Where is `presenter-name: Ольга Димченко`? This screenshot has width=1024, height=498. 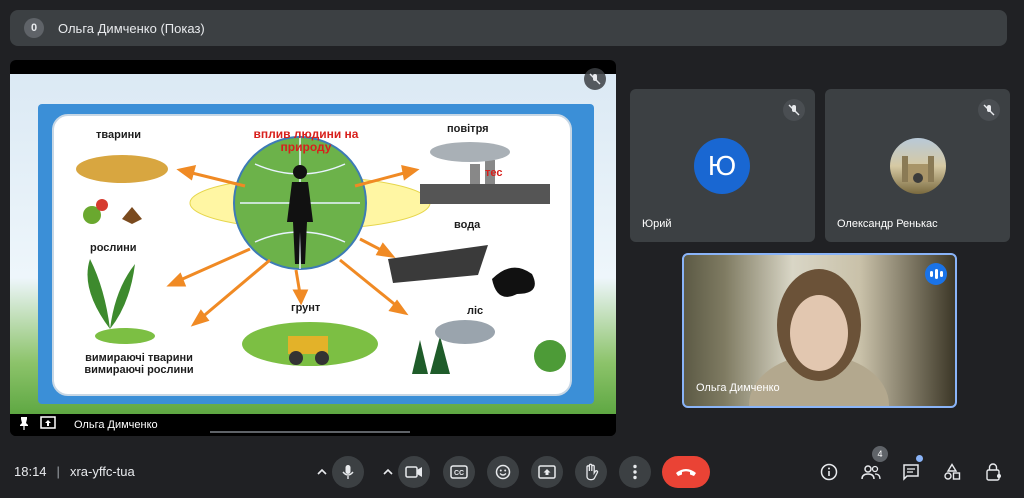
presenter-name: Ольга Димченко is located at coordinates (116, 425).